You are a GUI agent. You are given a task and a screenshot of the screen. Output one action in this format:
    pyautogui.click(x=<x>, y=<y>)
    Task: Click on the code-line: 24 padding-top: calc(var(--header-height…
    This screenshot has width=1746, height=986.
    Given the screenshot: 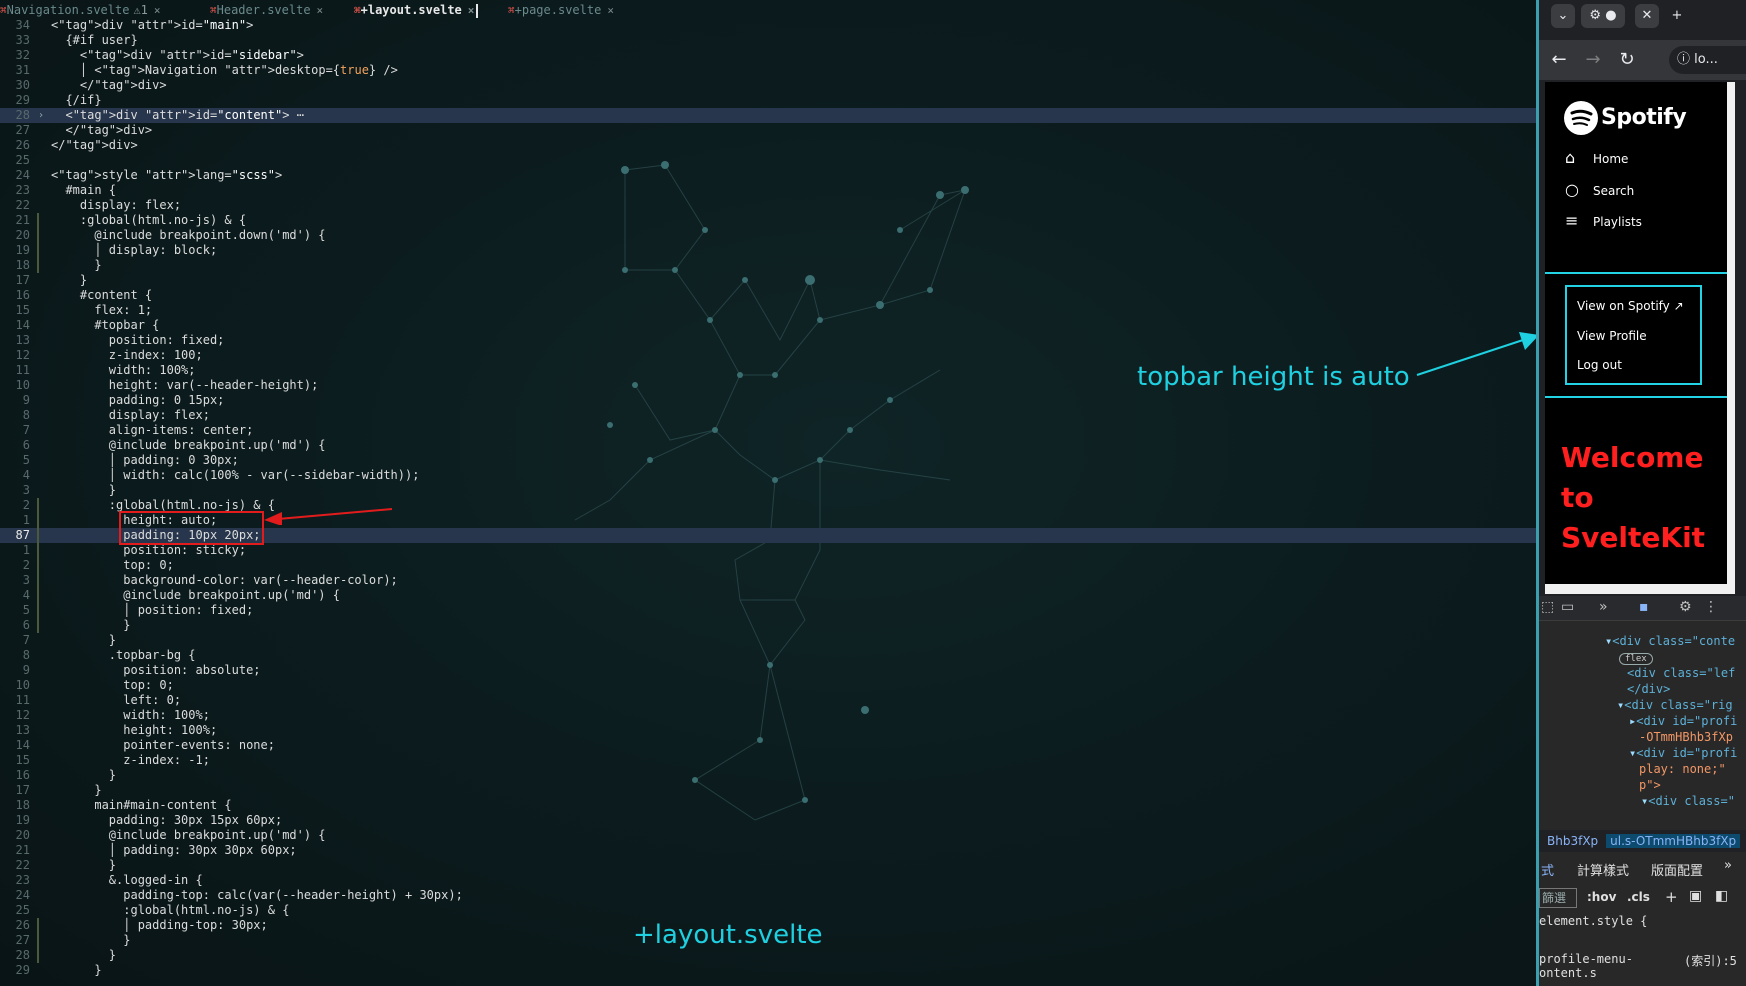 What is the action you would take?
    pyautogui.click(x=768, y=895)
    